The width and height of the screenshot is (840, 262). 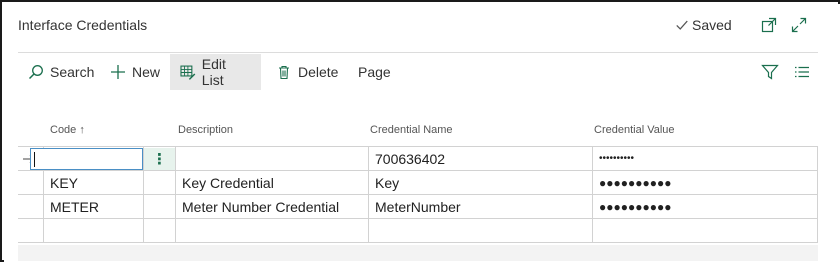 I want to click on action-bar: Search New Edit List Delete Page, so click(x=418, y=72).